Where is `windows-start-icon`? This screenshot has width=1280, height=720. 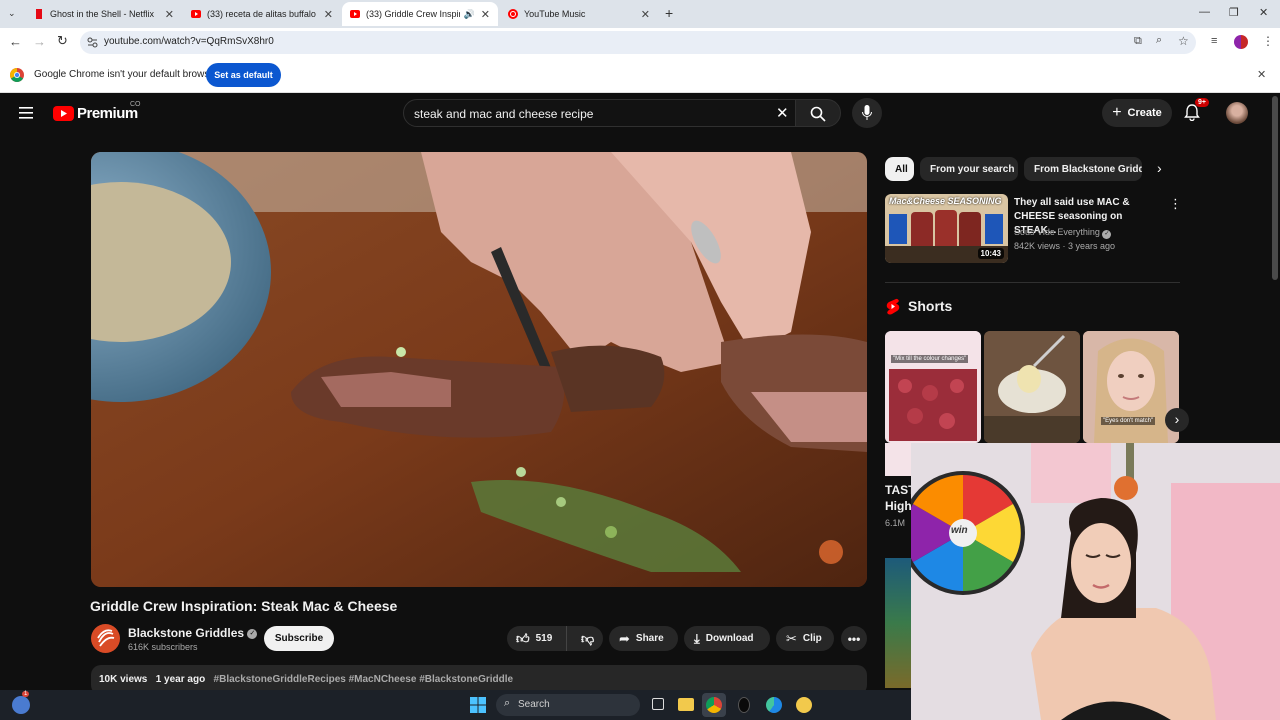
windows-start-icon is located at coordinates (478, 705).